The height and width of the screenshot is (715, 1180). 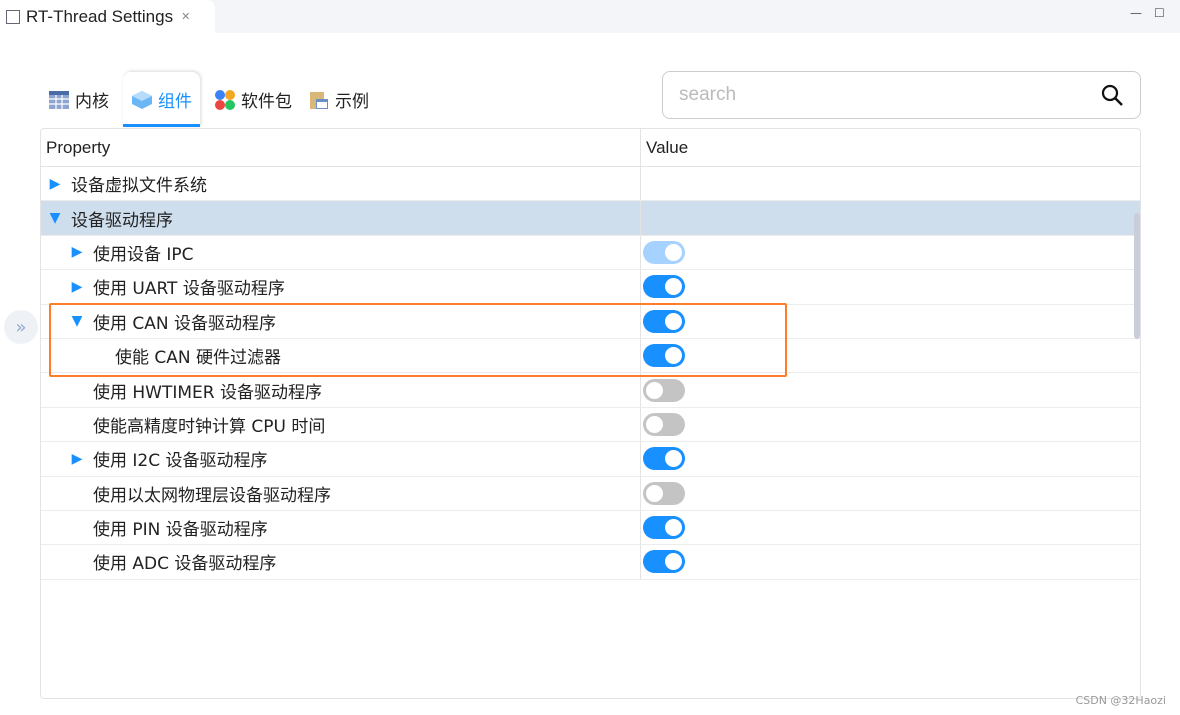 I want to click on table-row: ▶ 使用设备 IPC, so click(x=590, y=253).